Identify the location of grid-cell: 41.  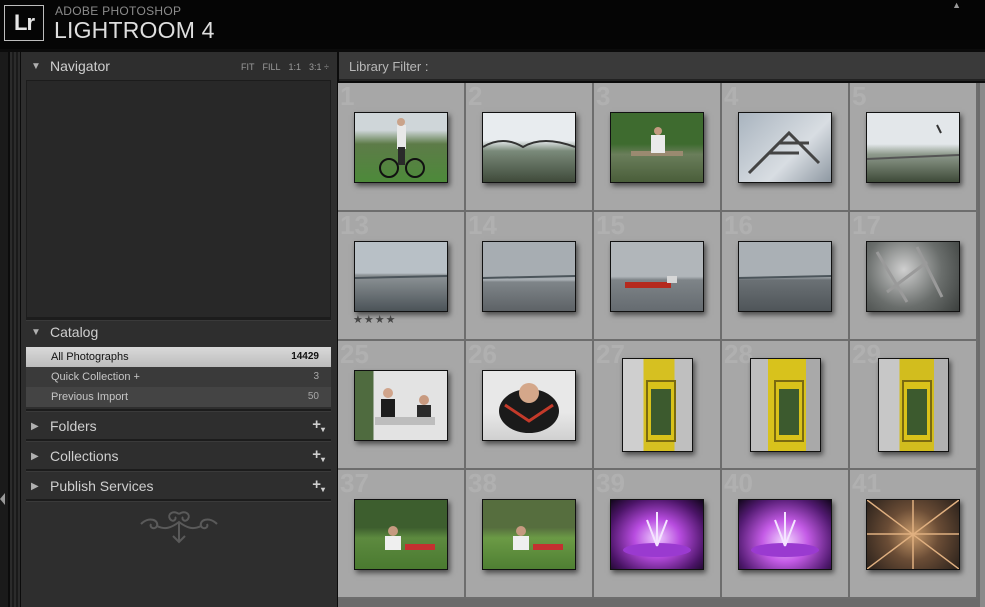
(914, 534).